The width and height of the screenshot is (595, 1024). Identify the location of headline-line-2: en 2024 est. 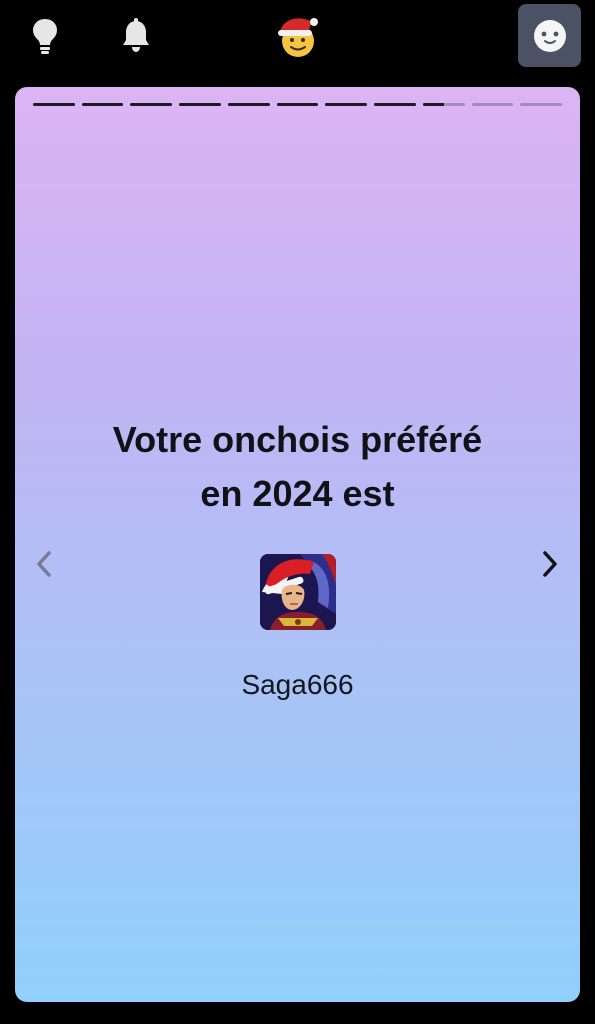
(297, 493).